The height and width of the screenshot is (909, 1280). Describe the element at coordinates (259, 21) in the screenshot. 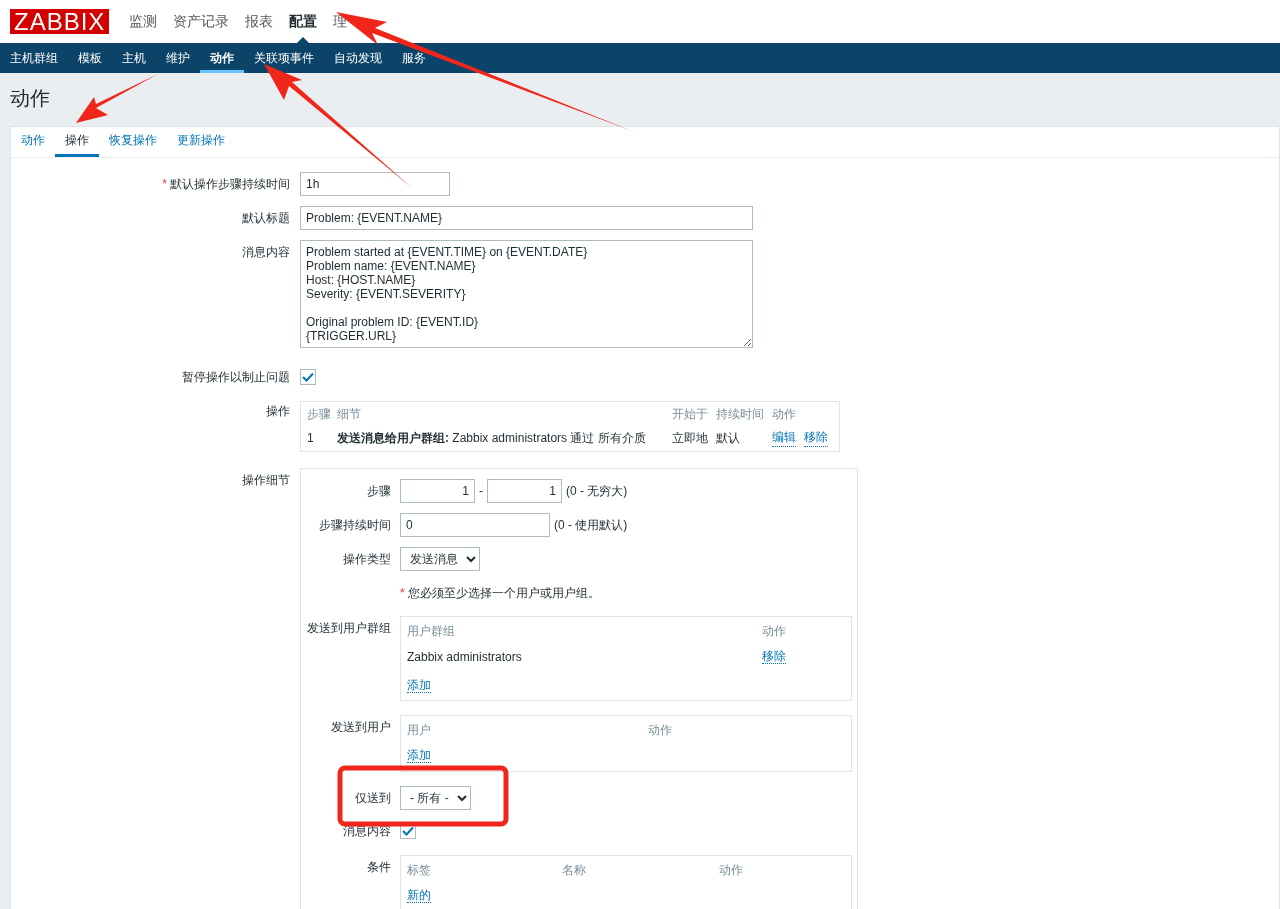

I see `menu-item: 报表` at that location.